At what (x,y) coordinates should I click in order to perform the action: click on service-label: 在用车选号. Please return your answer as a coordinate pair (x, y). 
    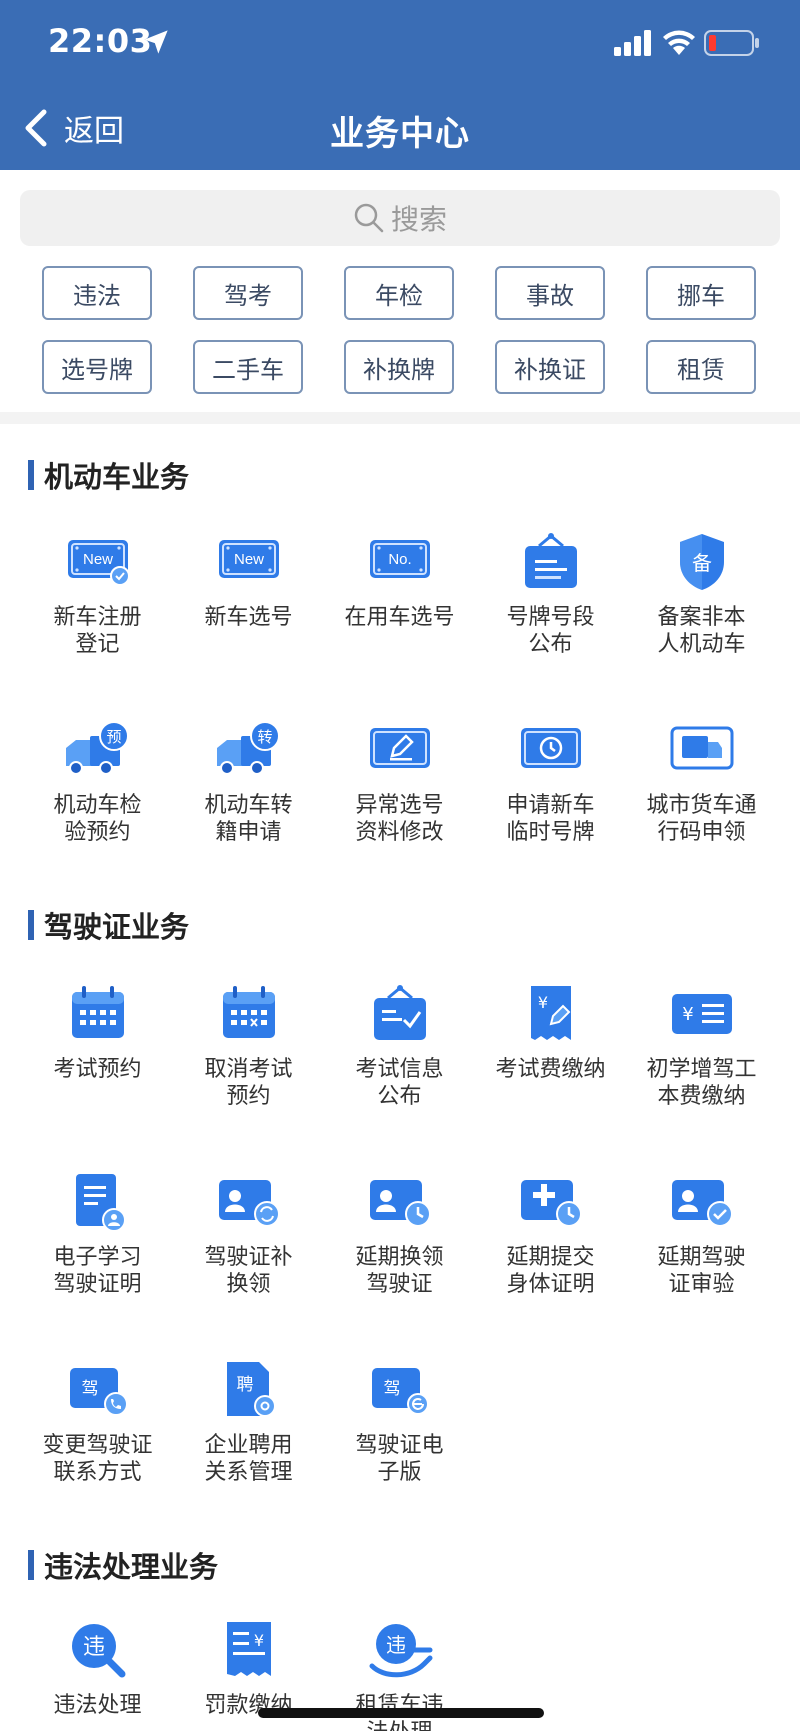
    Looking at the image, I should click on (399, 617).